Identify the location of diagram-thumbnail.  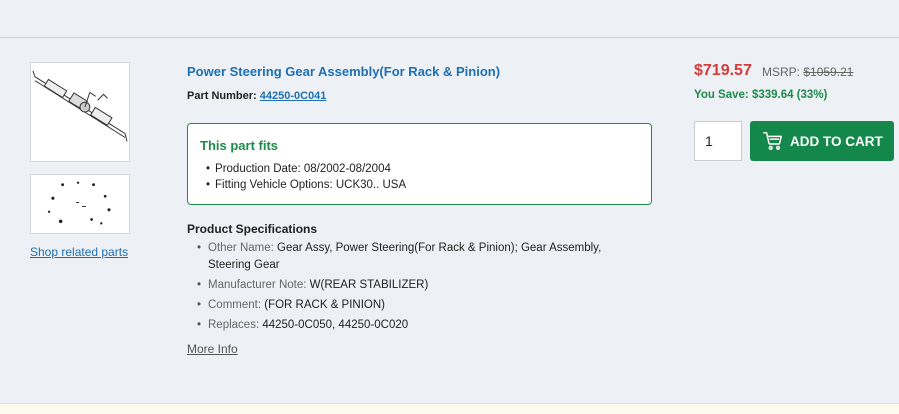
(80, 204).